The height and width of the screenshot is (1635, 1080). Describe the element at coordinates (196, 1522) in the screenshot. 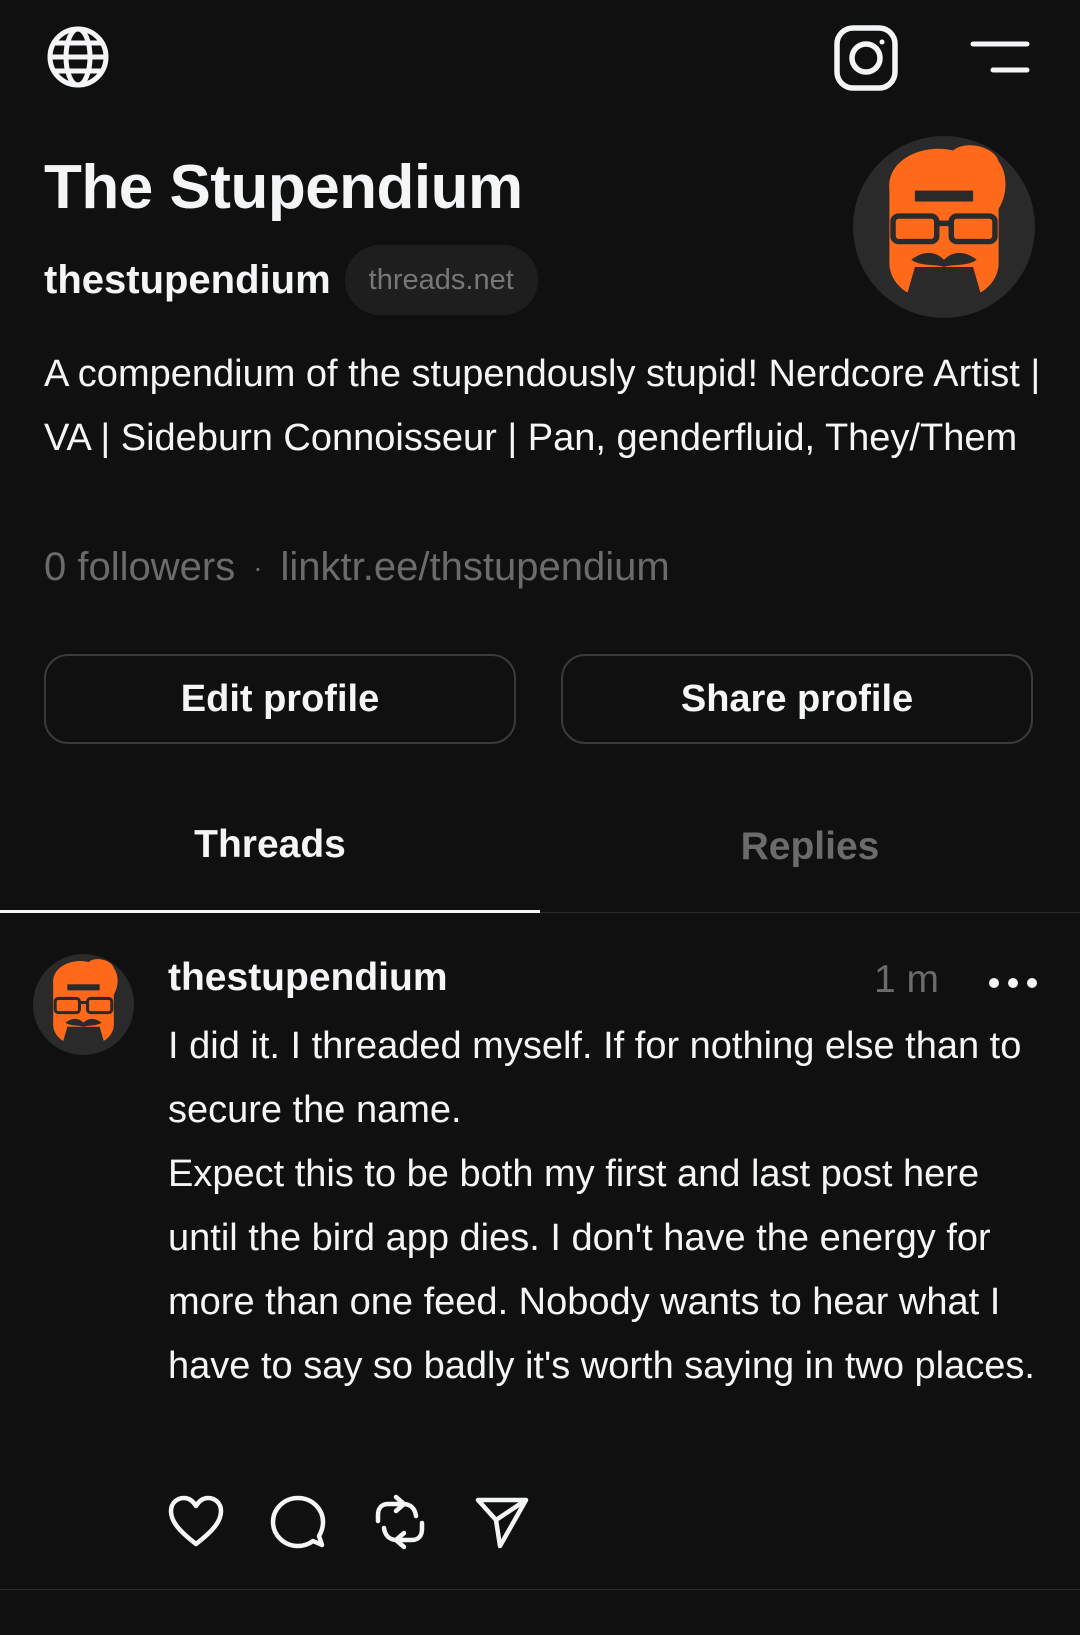

I see `heart-icon` at that location.